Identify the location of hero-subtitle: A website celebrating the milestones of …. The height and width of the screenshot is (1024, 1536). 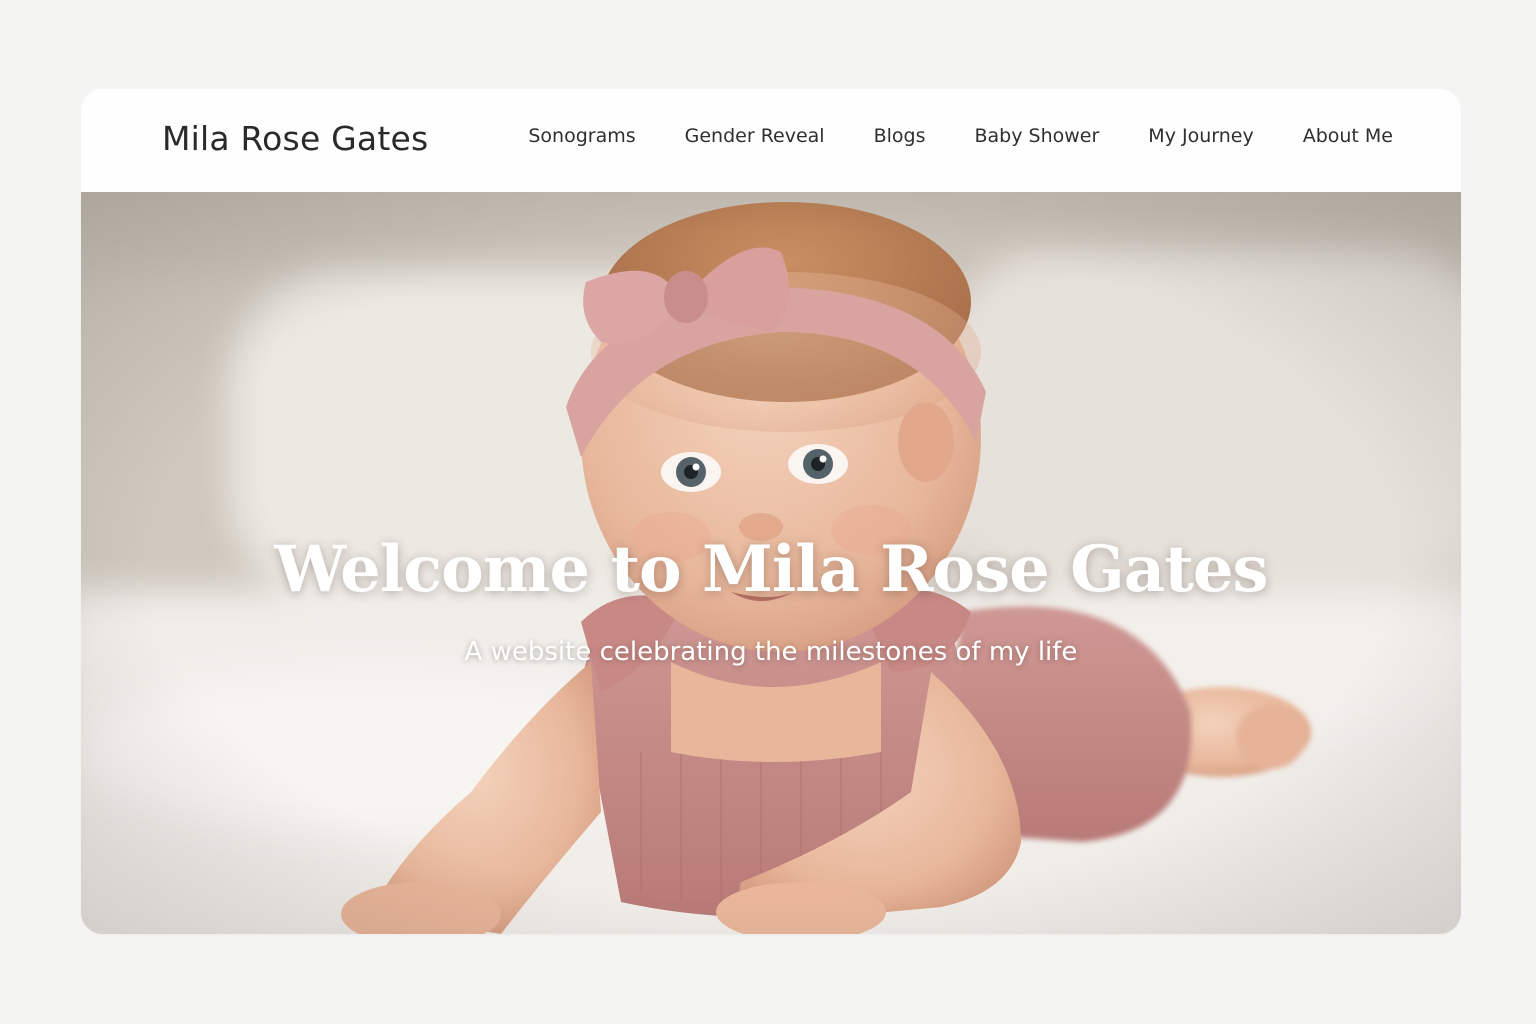
(771, 652).